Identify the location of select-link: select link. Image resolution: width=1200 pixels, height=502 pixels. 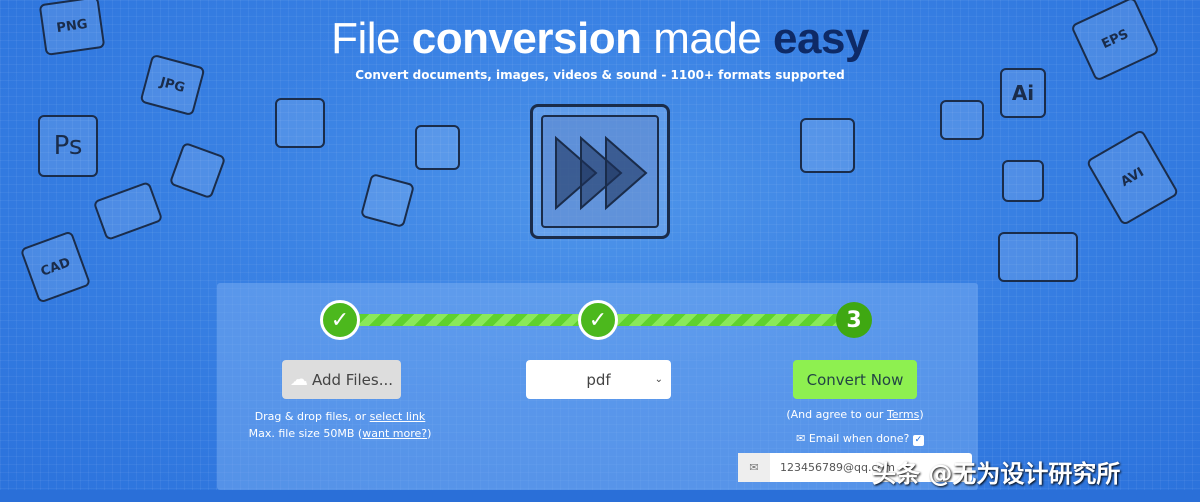
(398, 416).